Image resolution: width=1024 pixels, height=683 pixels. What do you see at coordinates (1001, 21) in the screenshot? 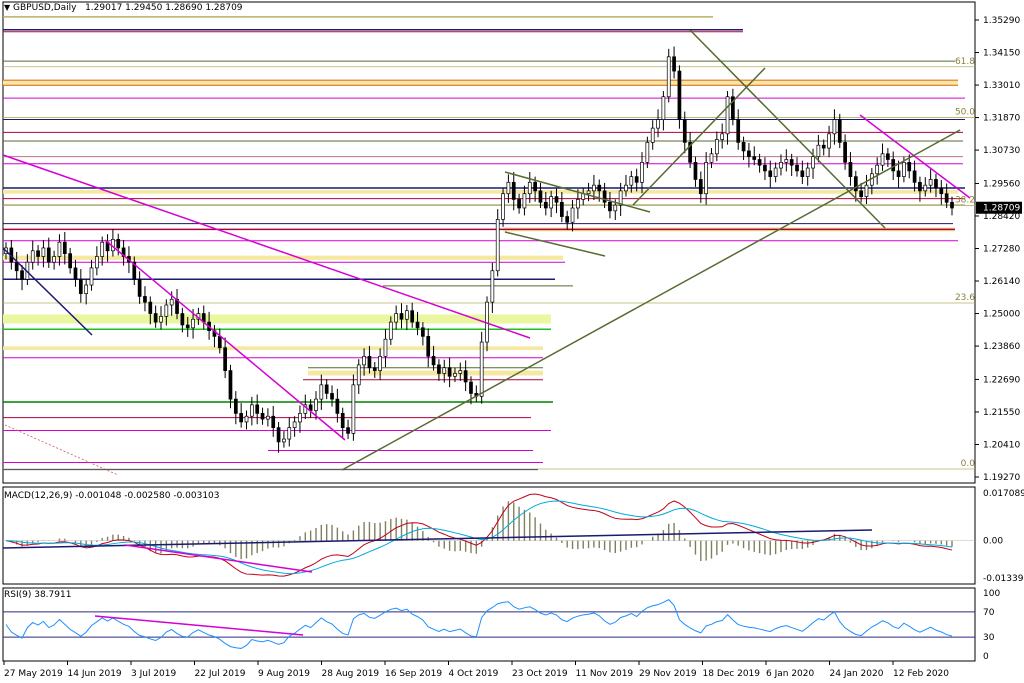
I see `price-label-0: 1.35290` at bounding box center [1001, 21].